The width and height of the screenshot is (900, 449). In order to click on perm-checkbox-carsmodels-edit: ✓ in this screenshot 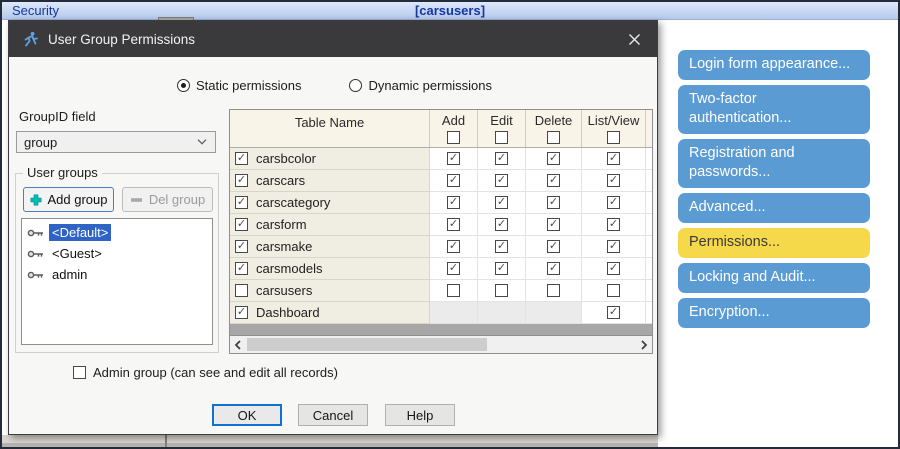, I will do `click(501, 268)`.